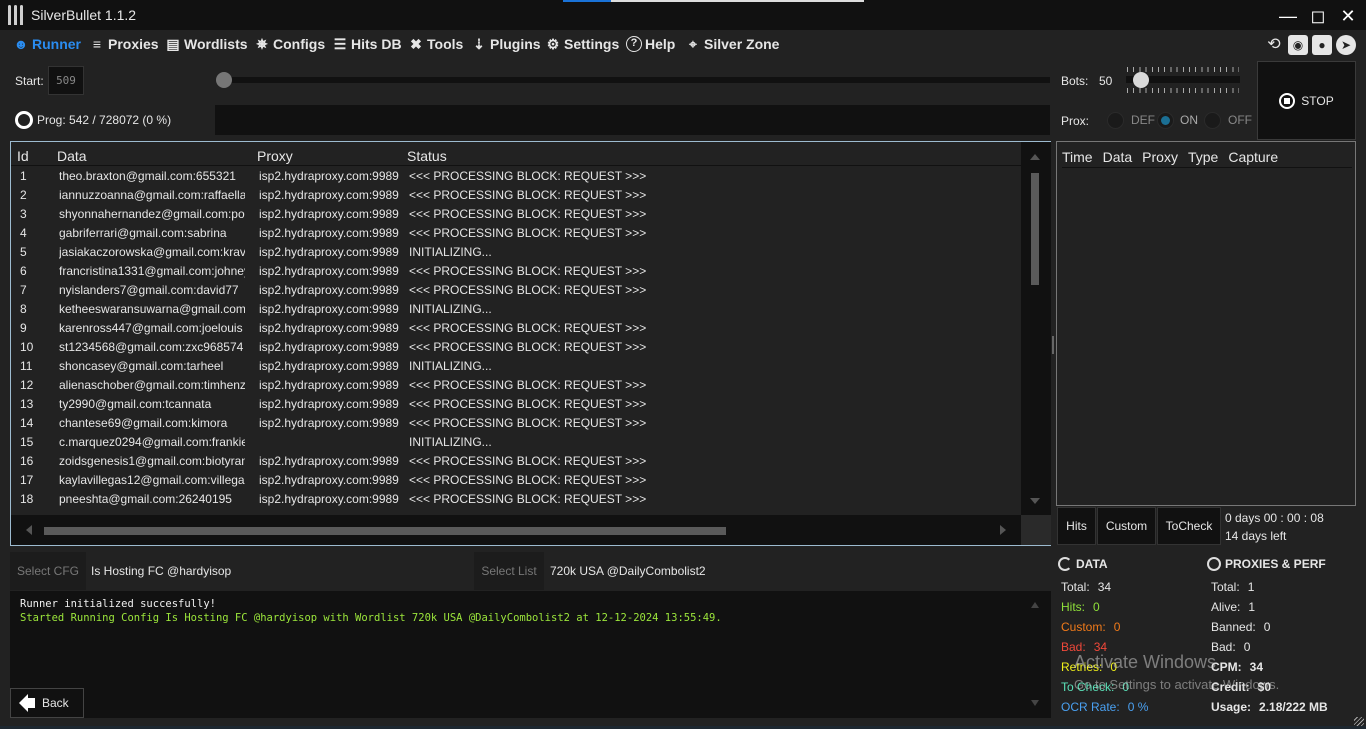 Image resolution: width=1366 pixels, height=729 pixels. I want to click on scroll-left-icon, so click(29, 530).